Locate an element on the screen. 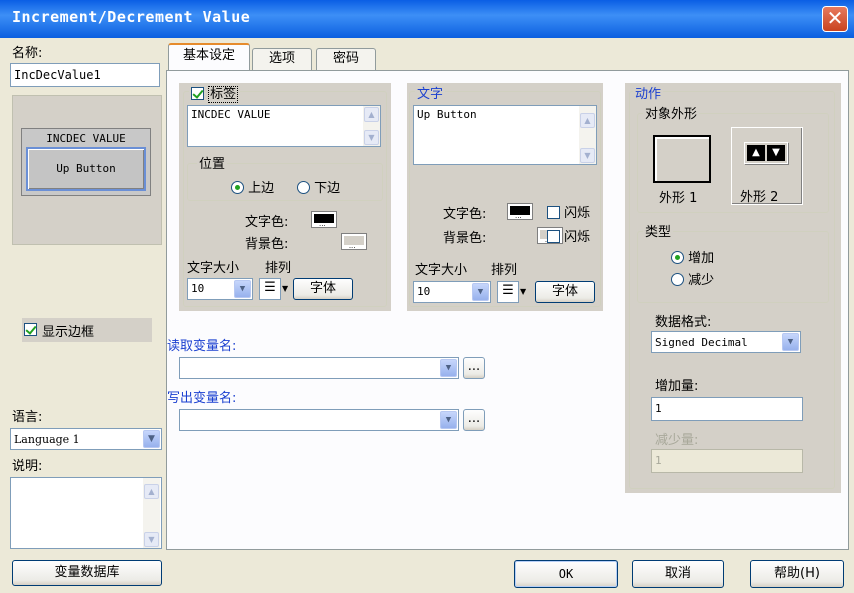 The width and height of the screenshot is (854, 593). description-label: 说明: is located at coordinates (27, 466).